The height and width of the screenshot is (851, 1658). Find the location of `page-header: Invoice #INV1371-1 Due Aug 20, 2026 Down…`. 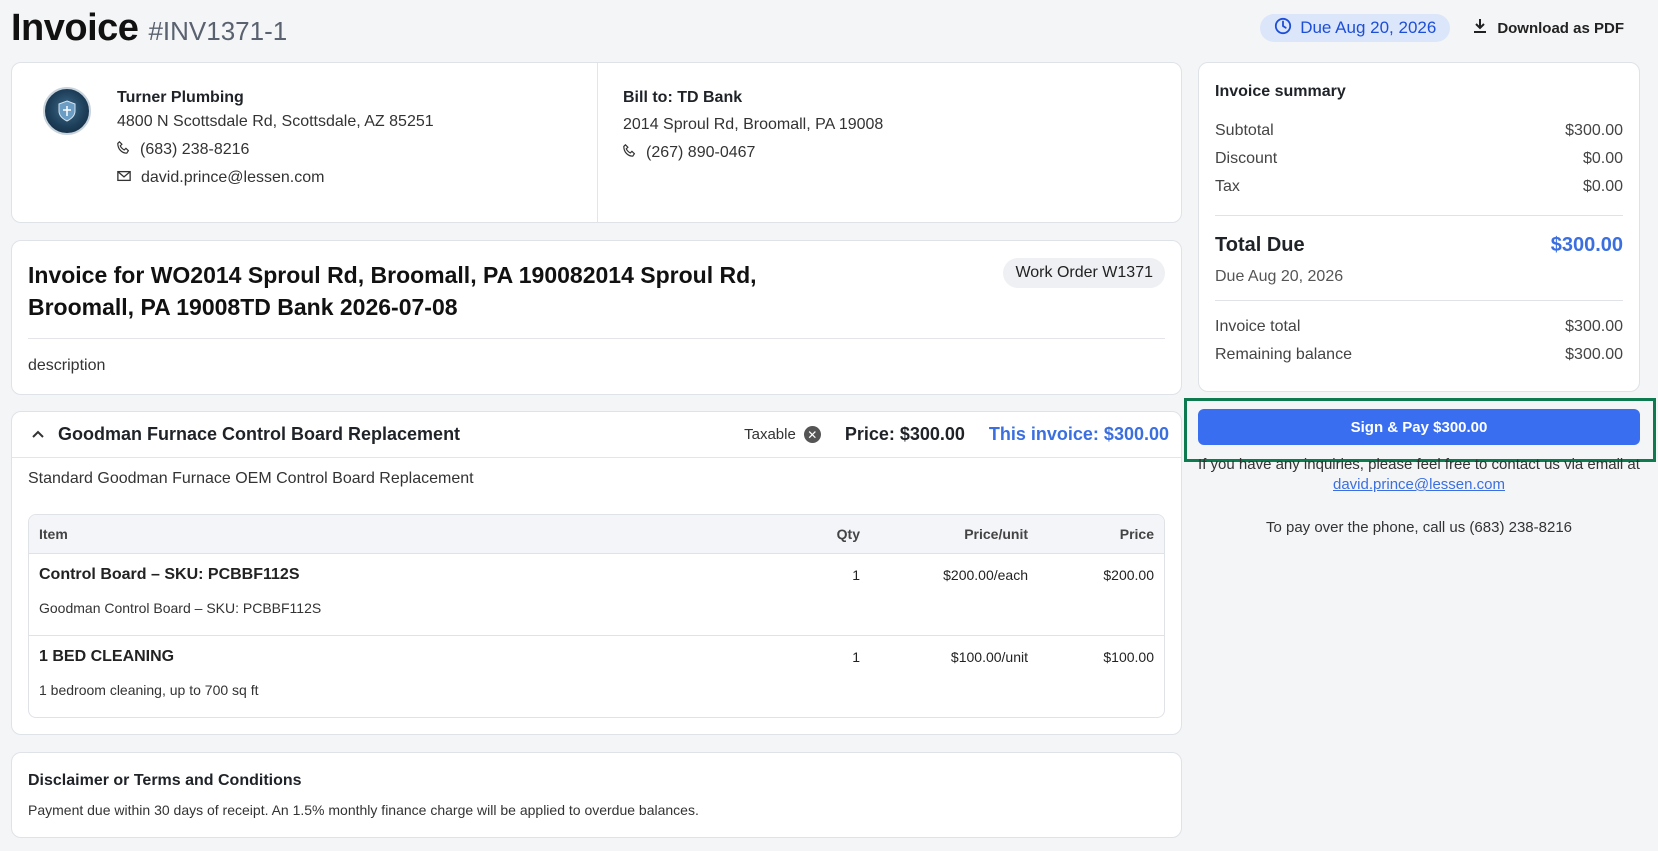

page-header: Invoice #INV1371-1 Due Aug 20, 2026 Down… is located at coordinates (826, 28).